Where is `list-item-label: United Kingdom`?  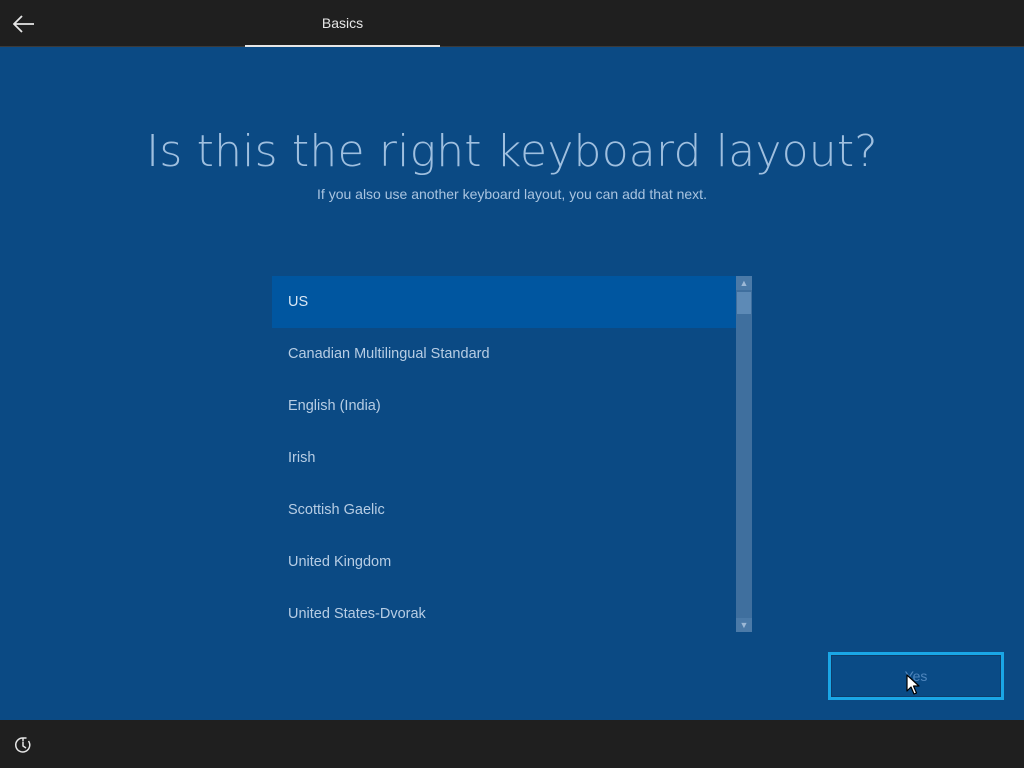
list-item-label: United Kingdom is located at coordinates (340, 562).